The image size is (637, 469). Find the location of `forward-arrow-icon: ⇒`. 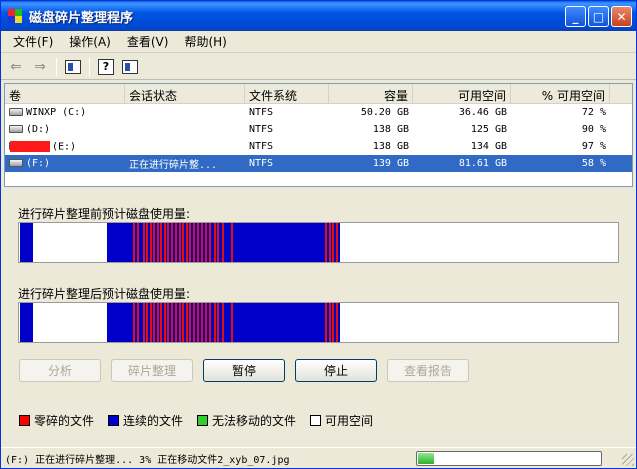

forward-arrow-icon: ⇒ is located at coordinates (40, 66).